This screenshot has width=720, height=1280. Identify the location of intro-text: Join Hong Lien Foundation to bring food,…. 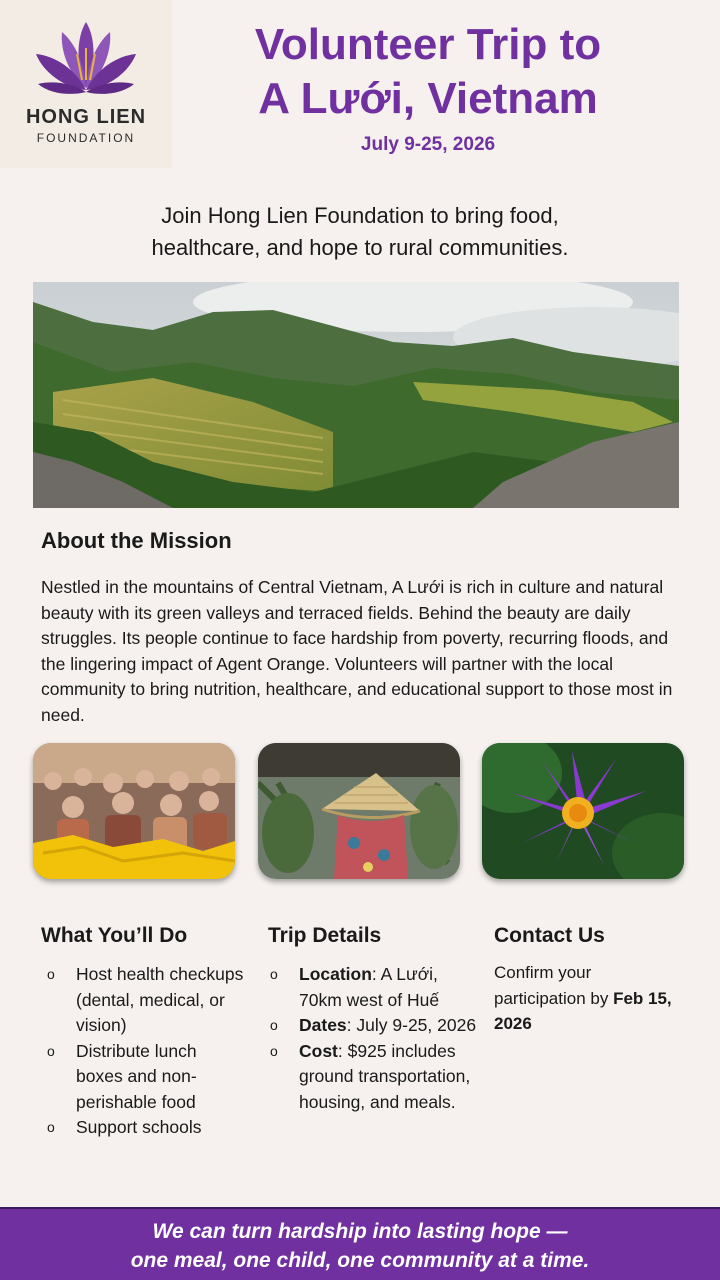
(360, 232).